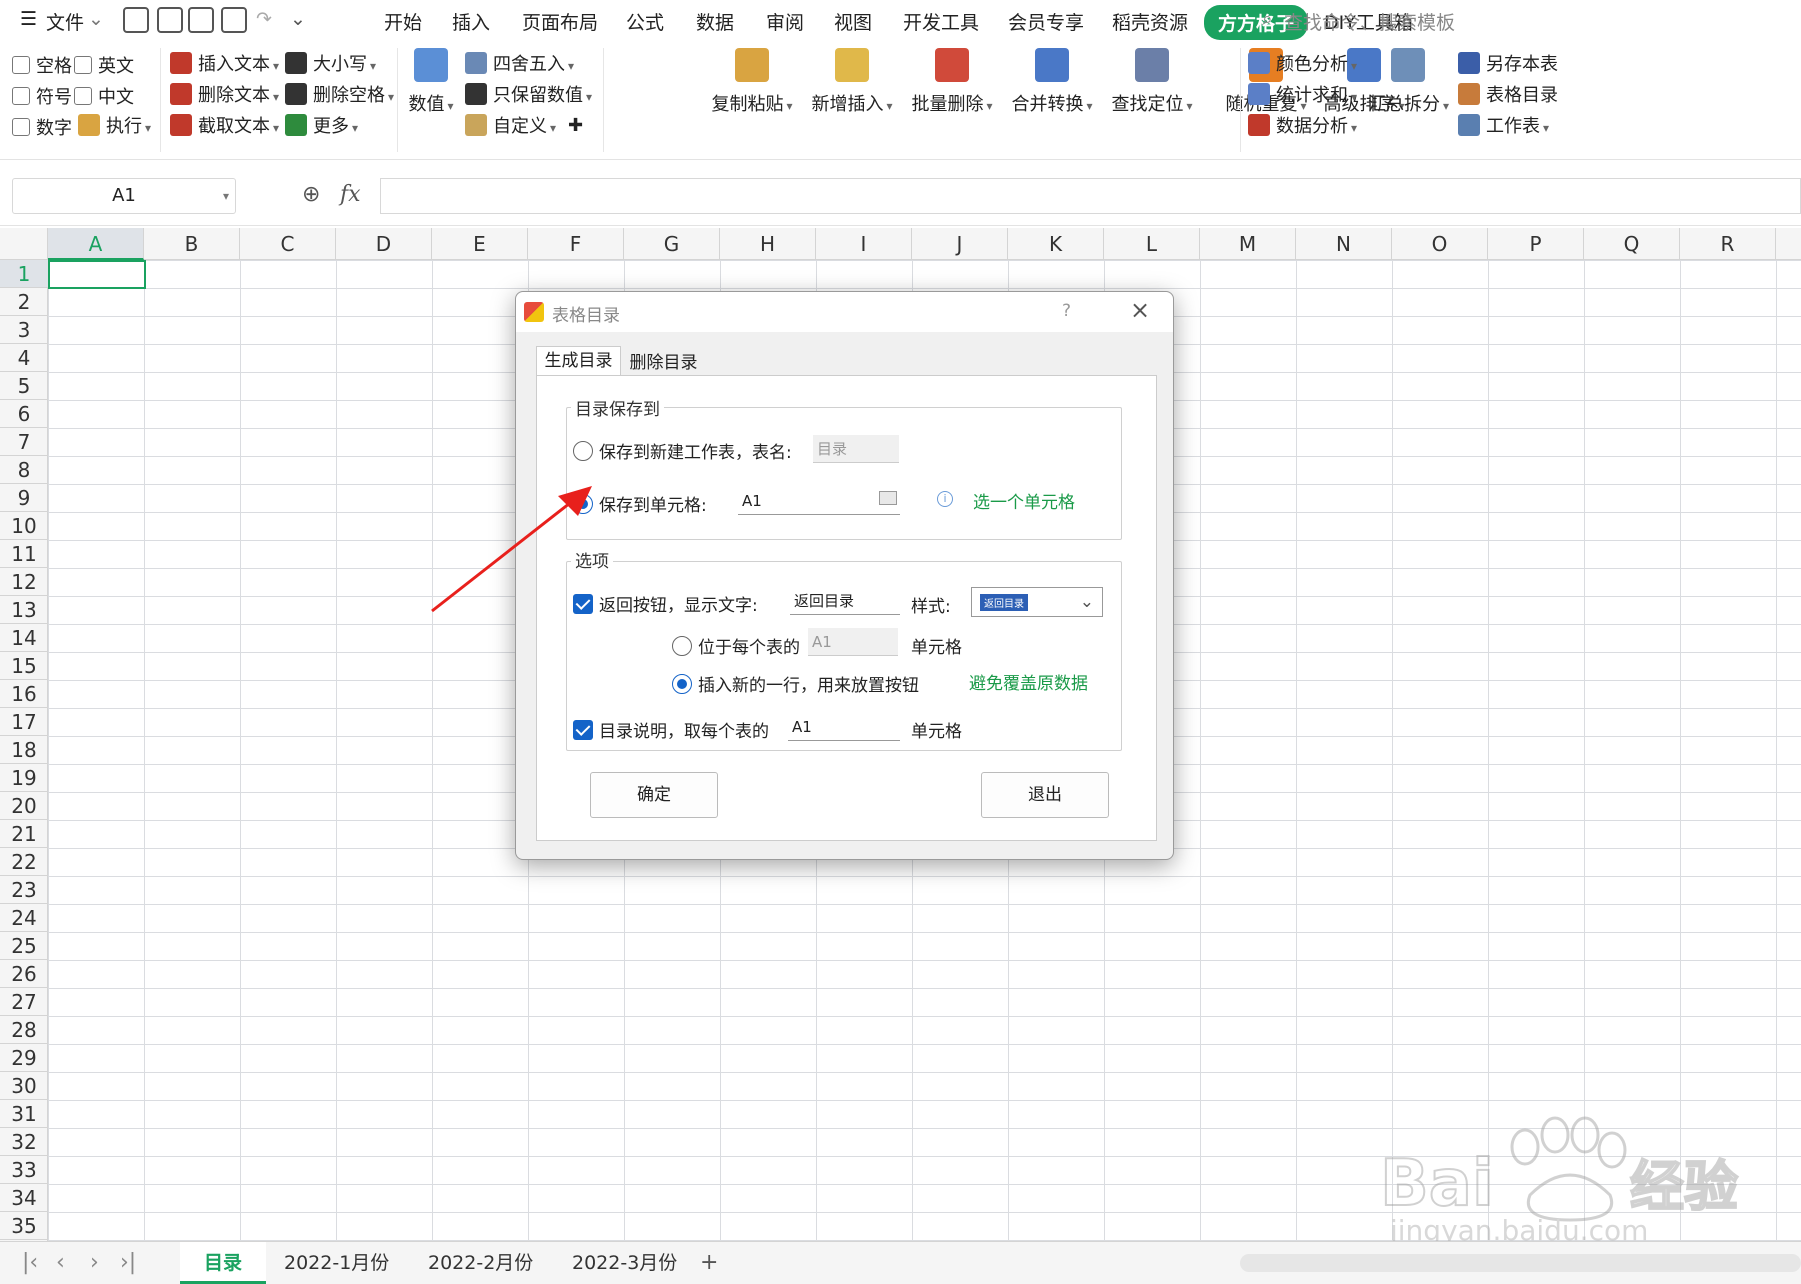 This screenshot has height=1284, width=1801. I want to click on menu-tab-2: 页面布局, so click(560, 21).